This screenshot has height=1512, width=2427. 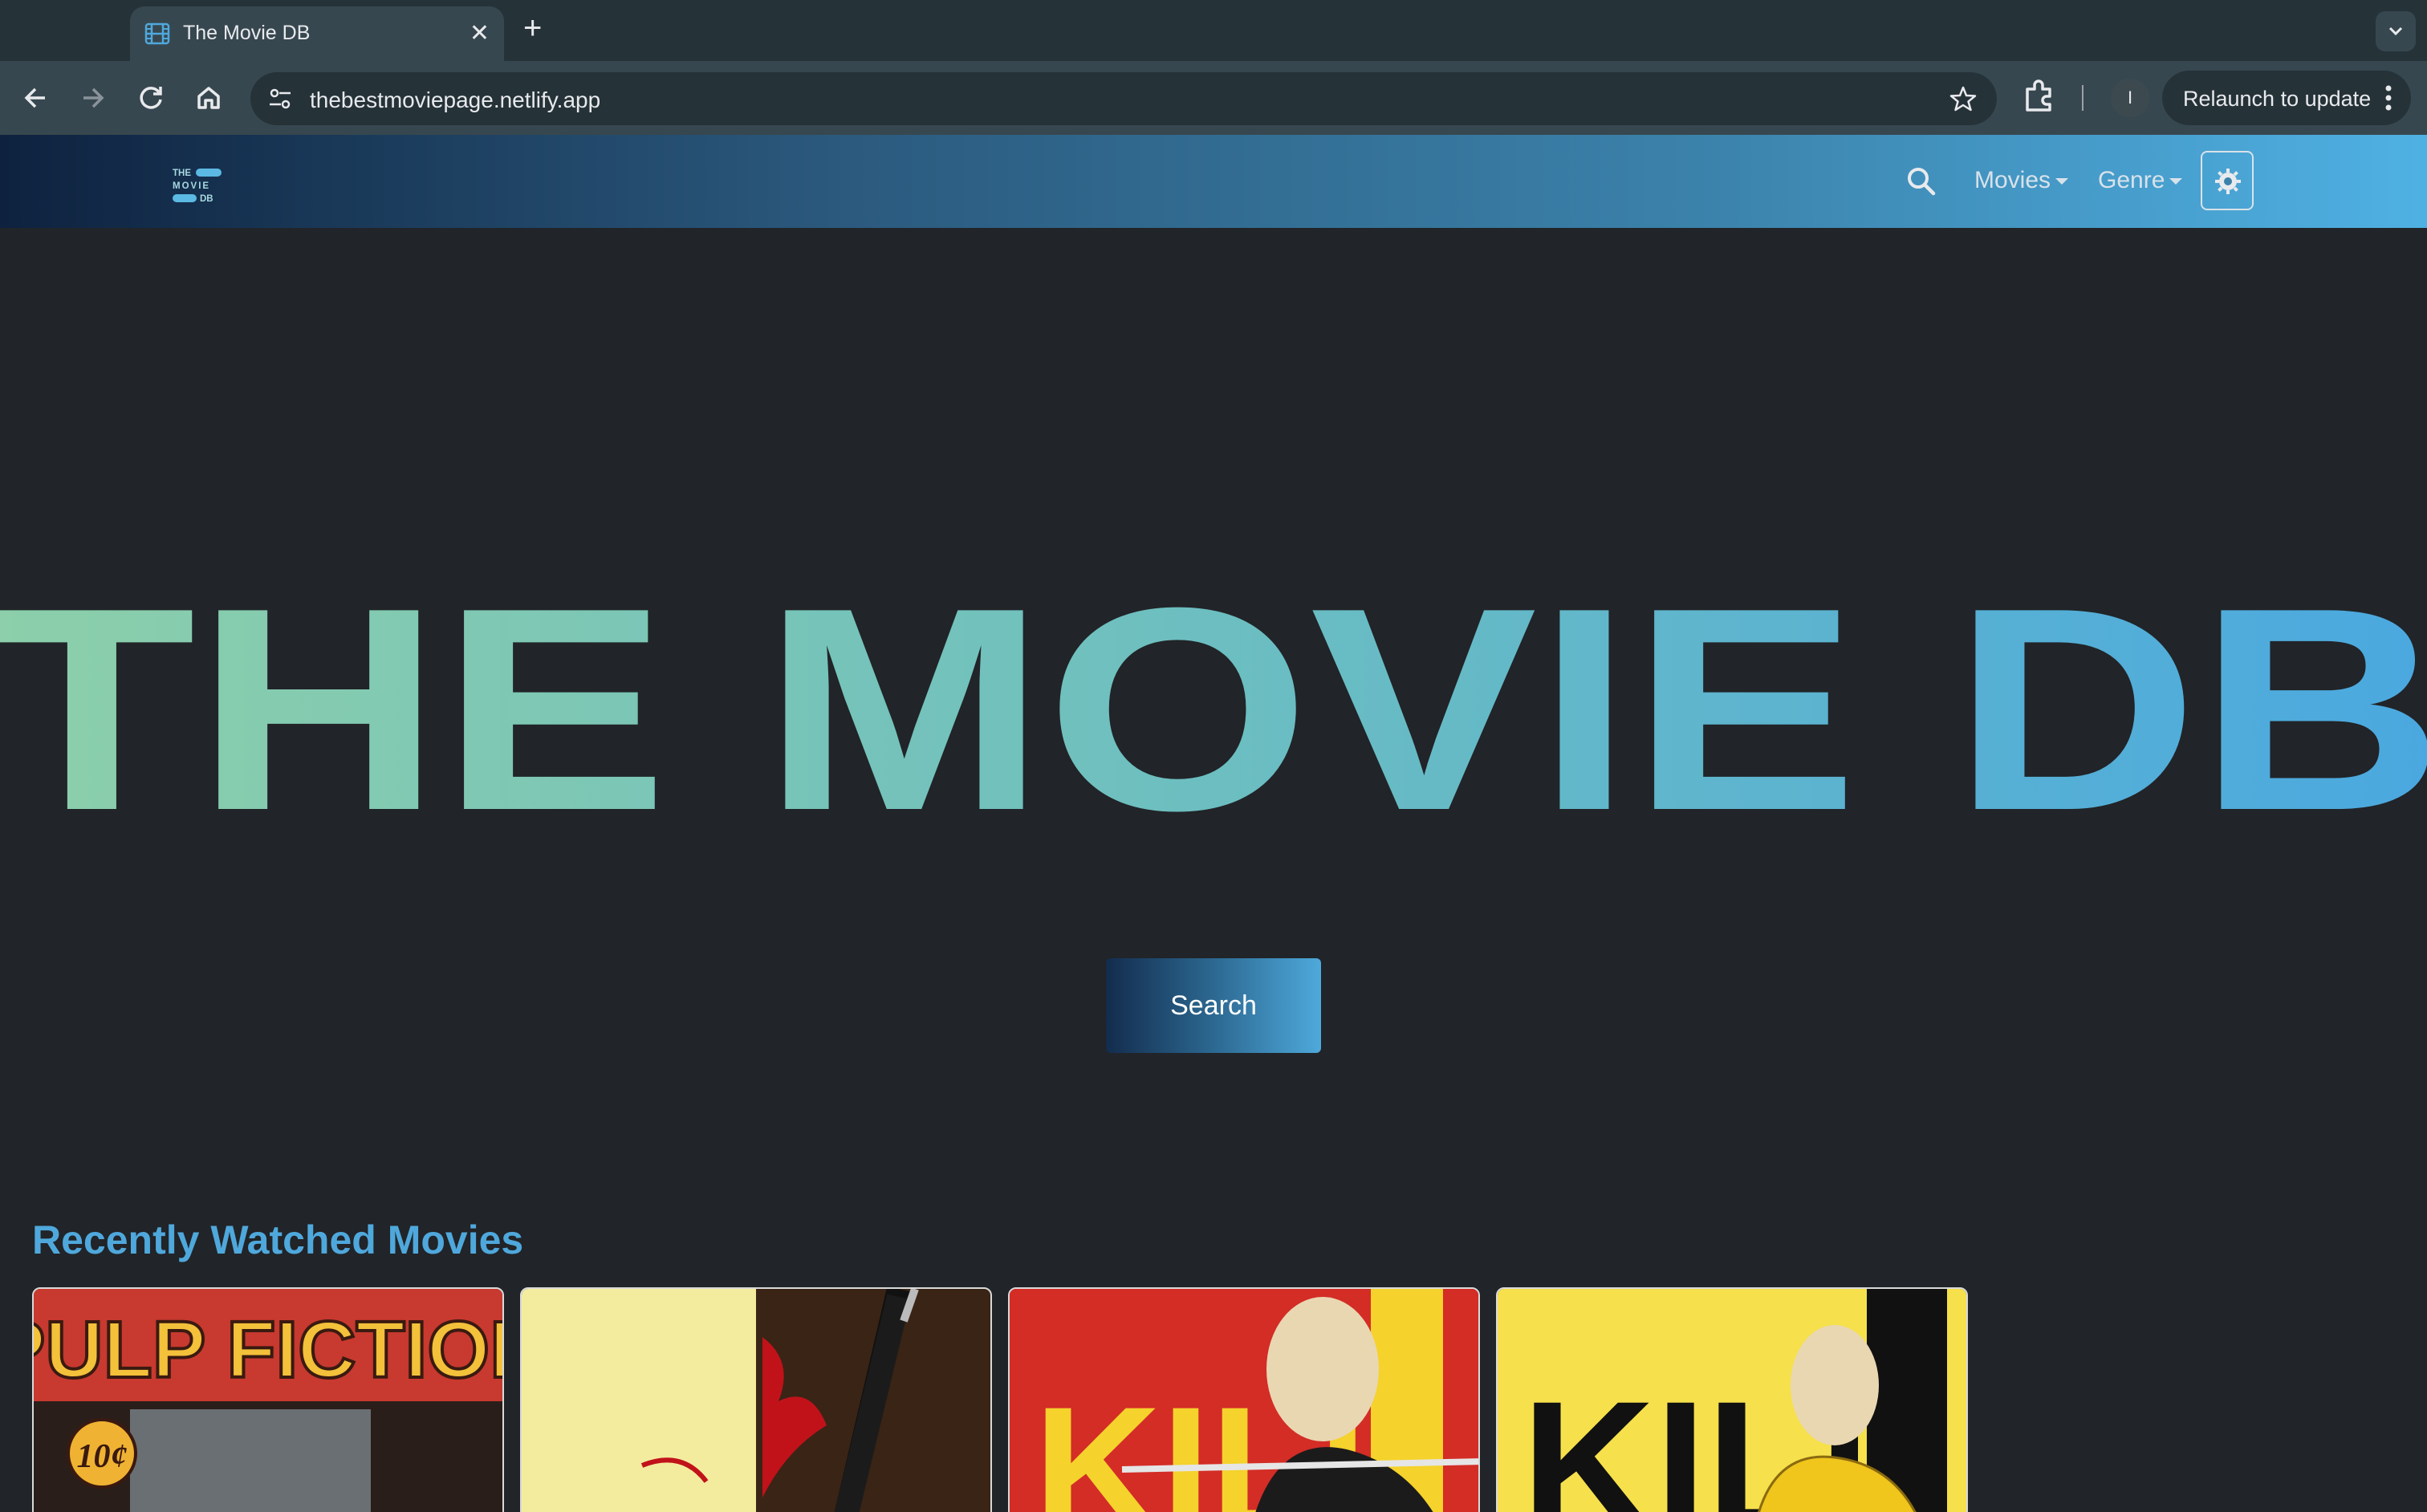 I want to click on movie-poster, so click(x=756, y=1400).